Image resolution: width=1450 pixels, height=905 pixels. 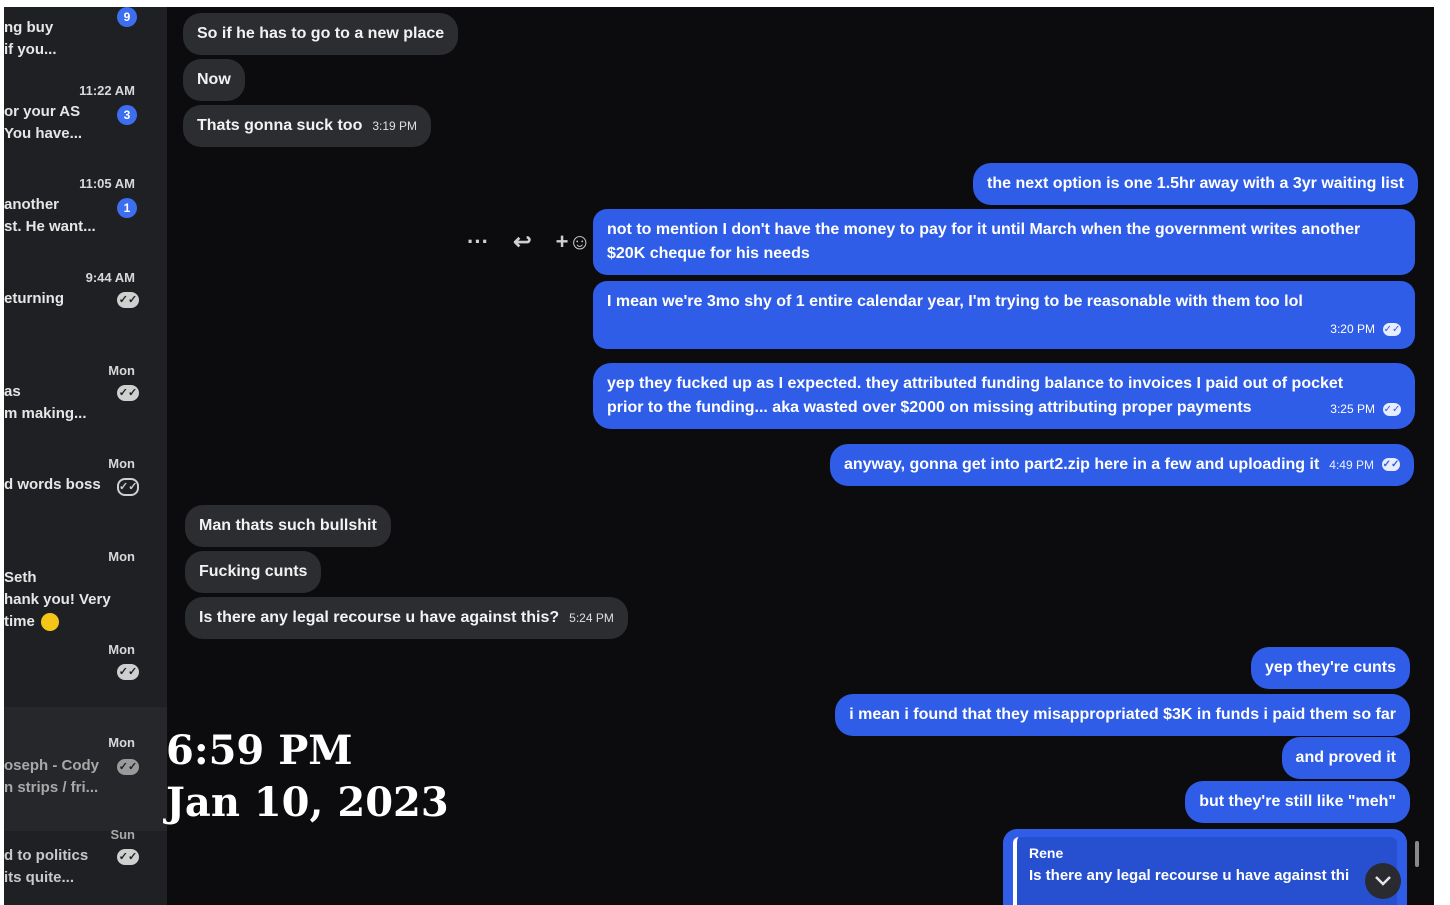 I want to click on incoming-message: So if he has to go to a new place, so click(x=321, y=34).